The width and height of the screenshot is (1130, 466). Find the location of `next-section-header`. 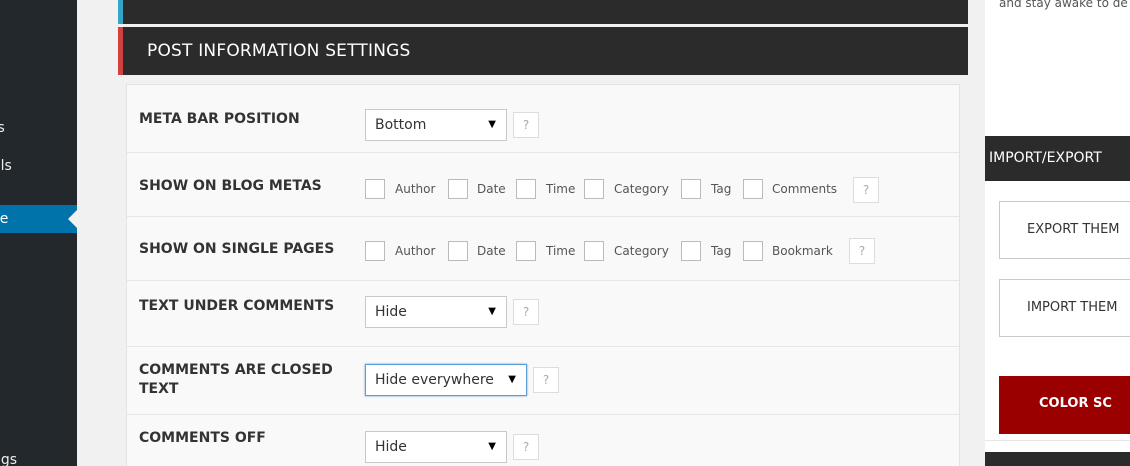

next-section-header is located at coordinates (1057, 459).